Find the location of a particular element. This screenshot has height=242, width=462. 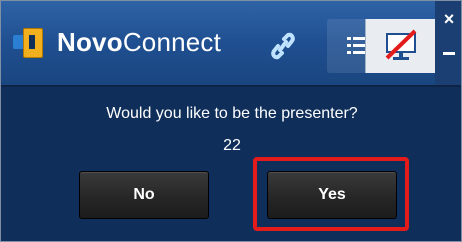

close-icon: × is located at coordinates (449, 18).